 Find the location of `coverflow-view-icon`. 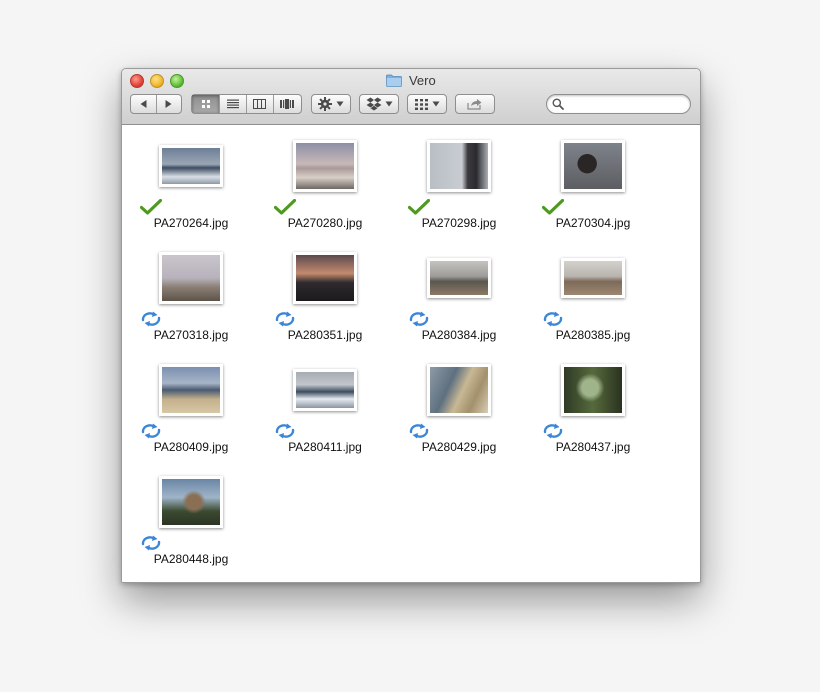

coverflow-view-icon is located at coordinates (287, 104).